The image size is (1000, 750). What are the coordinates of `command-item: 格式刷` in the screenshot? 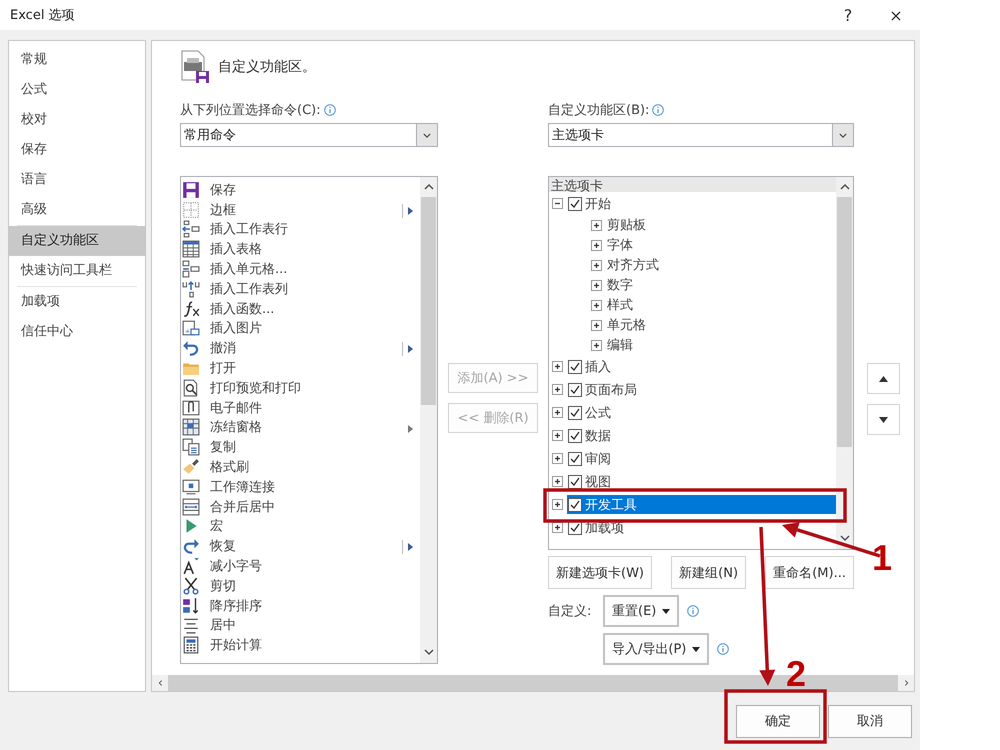 It's located at (300, 467).